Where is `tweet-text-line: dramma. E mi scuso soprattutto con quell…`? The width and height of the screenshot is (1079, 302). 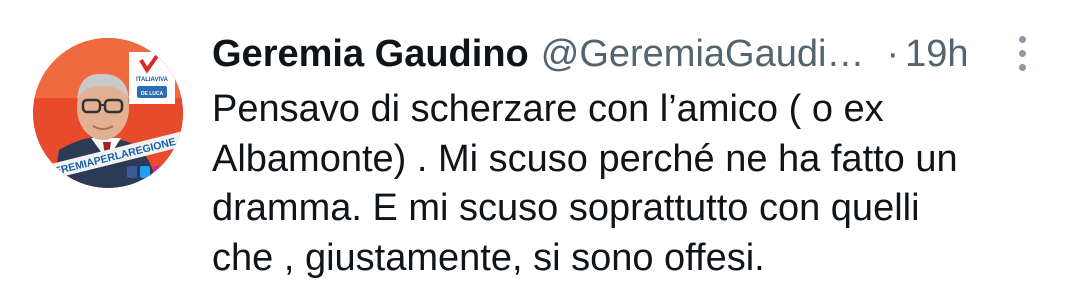
tweet-text-line: dramma. E mi scuso soprattutto con quell… is located at coordinates (566, 208).